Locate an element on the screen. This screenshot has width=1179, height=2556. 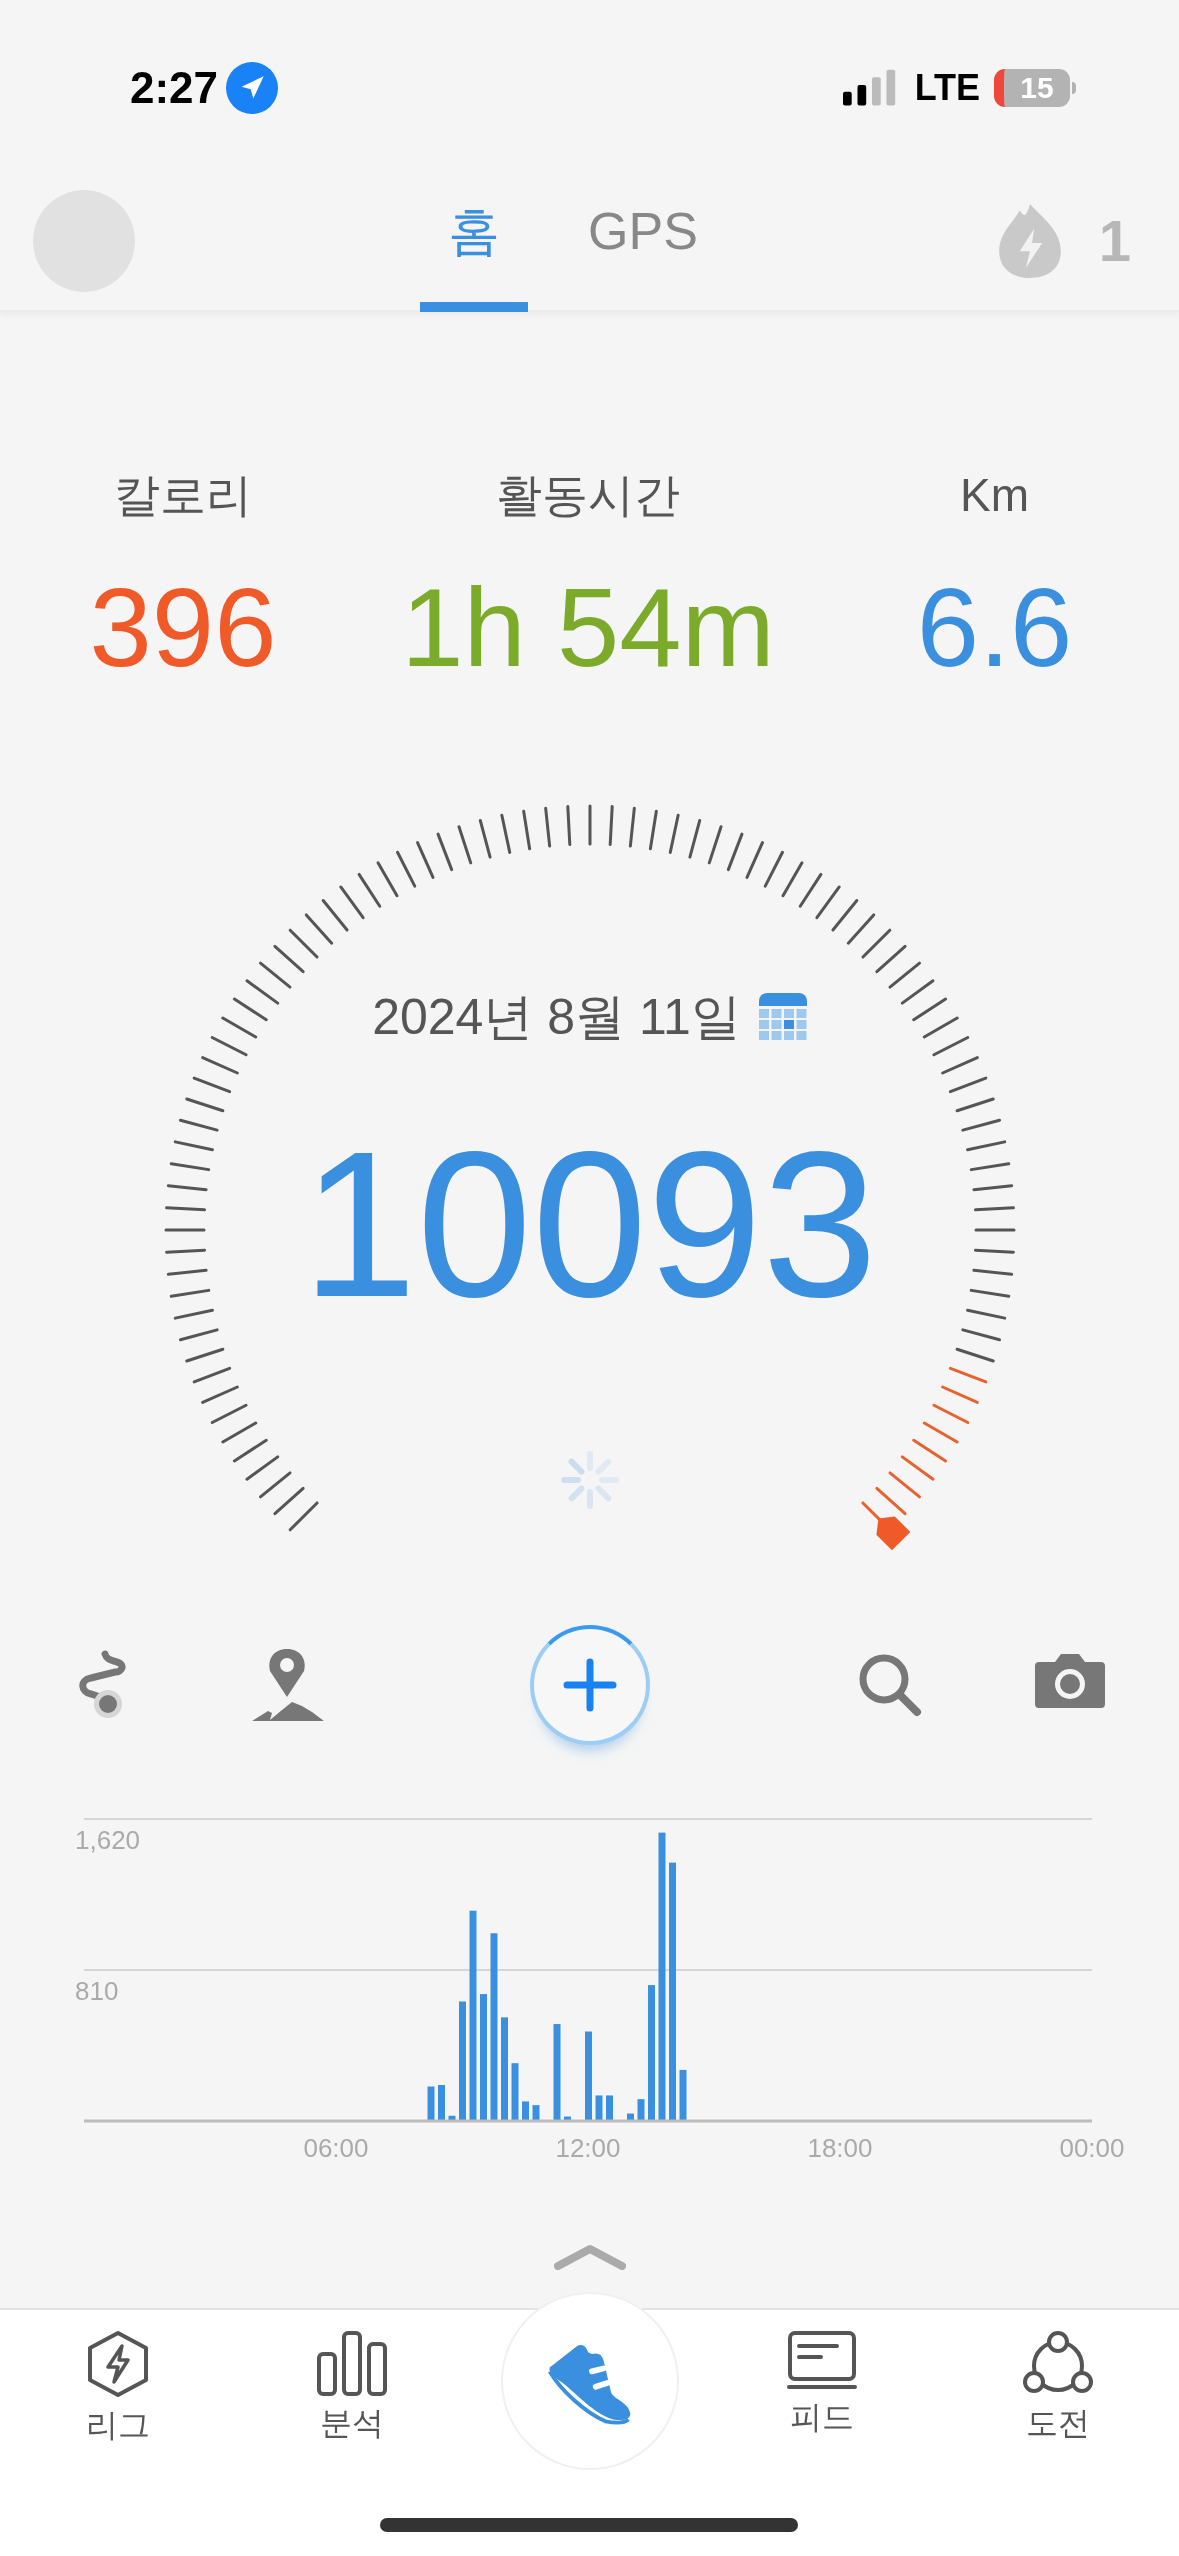
circles-icon is located at coordinates (1058, 2363).